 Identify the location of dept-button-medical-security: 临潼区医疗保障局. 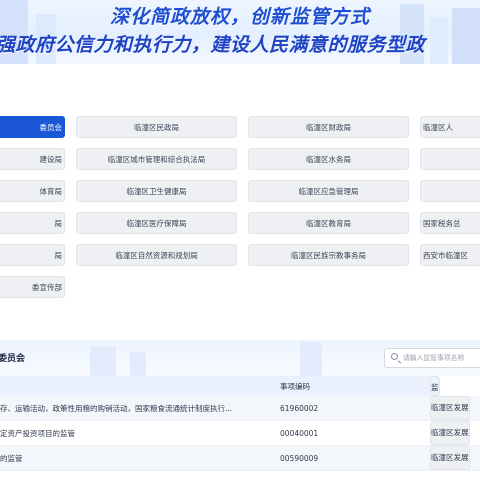
(156, 223).